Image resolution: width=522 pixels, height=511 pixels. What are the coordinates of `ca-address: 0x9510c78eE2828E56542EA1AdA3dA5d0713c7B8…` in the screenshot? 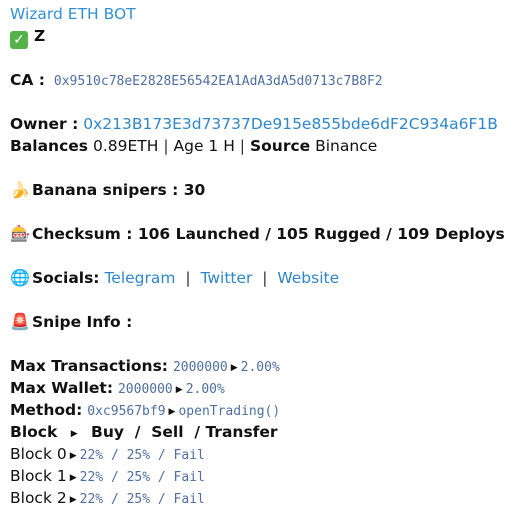 It's located at (218, 81).